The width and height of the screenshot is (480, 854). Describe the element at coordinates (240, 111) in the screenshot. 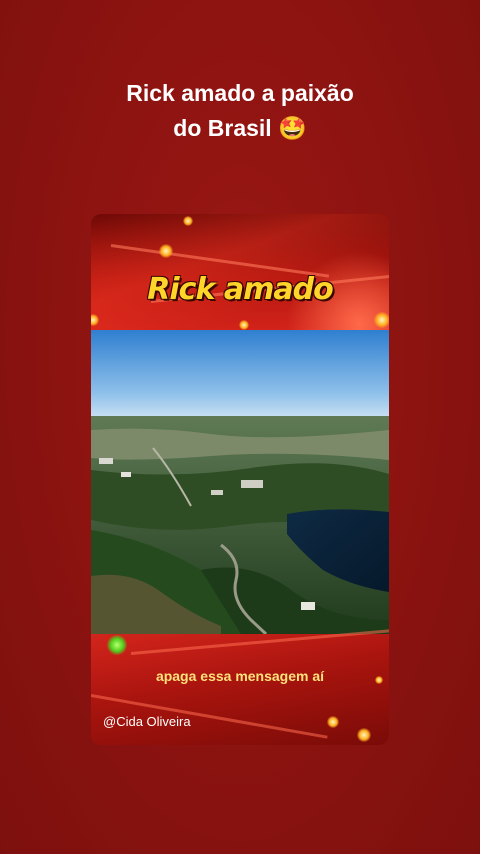

I see `post-headline: Rick amado a paixão do Brasil 🤩` at that location.